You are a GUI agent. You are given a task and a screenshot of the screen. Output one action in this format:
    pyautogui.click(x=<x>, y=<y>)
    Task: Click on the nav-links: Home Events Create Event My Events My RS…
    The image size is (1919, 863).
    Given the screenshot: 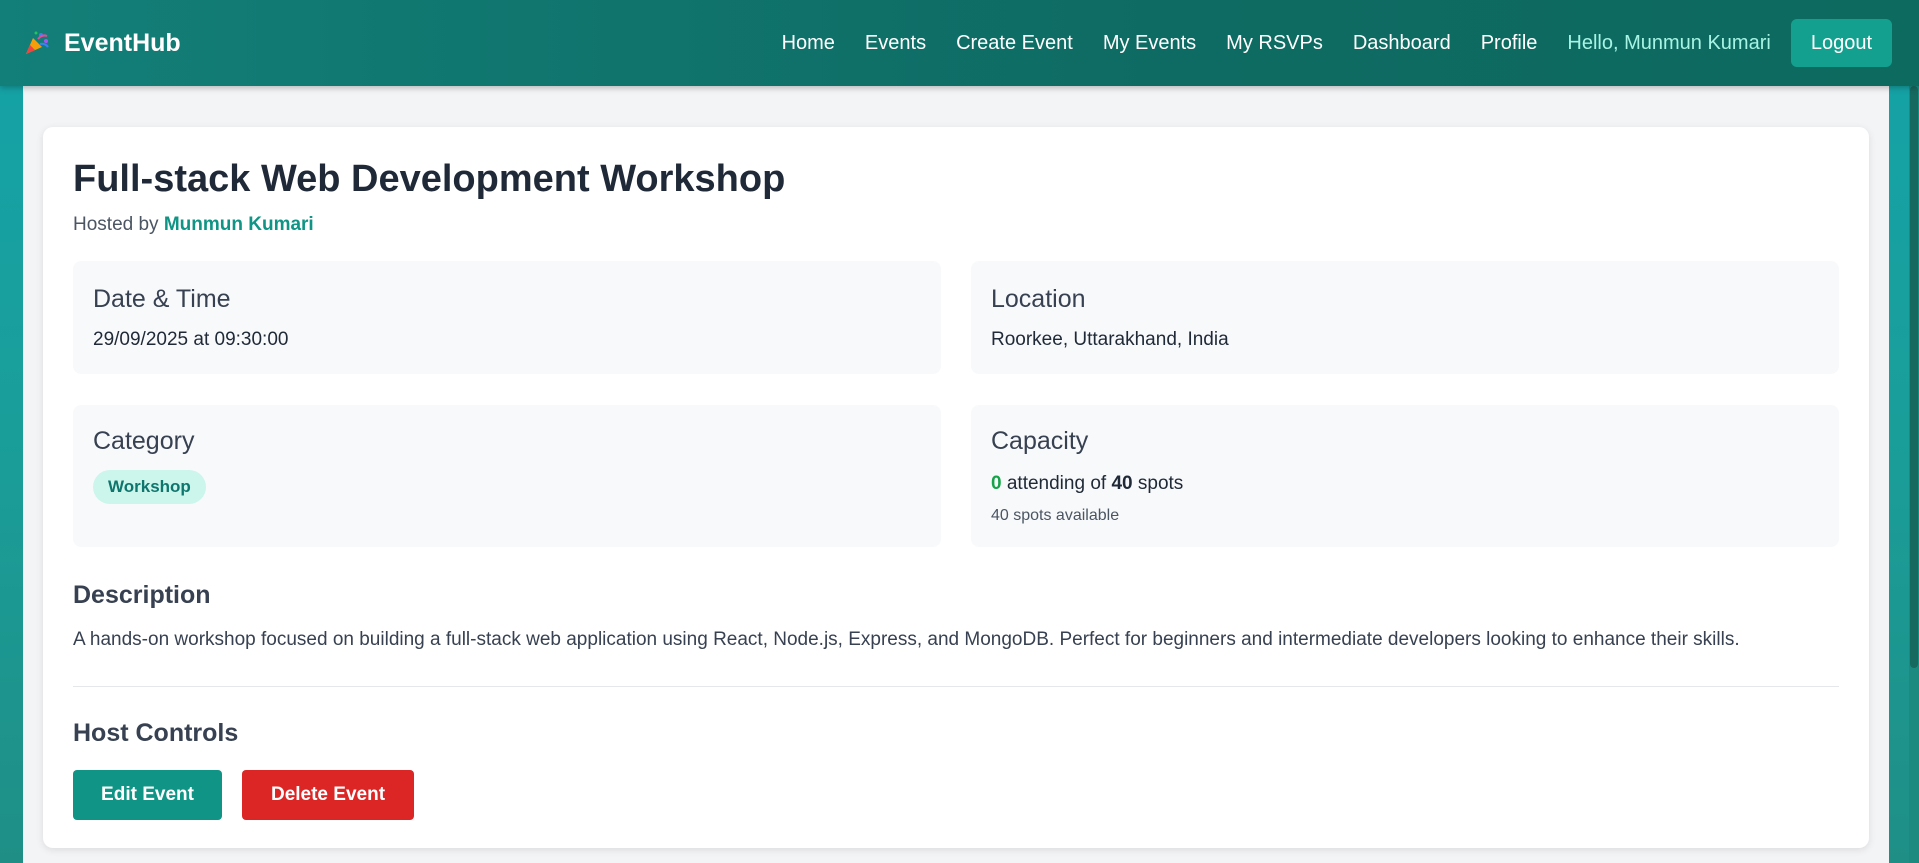 What is the action you would take?
    pyautogui.click(x=1337, y=43)
    